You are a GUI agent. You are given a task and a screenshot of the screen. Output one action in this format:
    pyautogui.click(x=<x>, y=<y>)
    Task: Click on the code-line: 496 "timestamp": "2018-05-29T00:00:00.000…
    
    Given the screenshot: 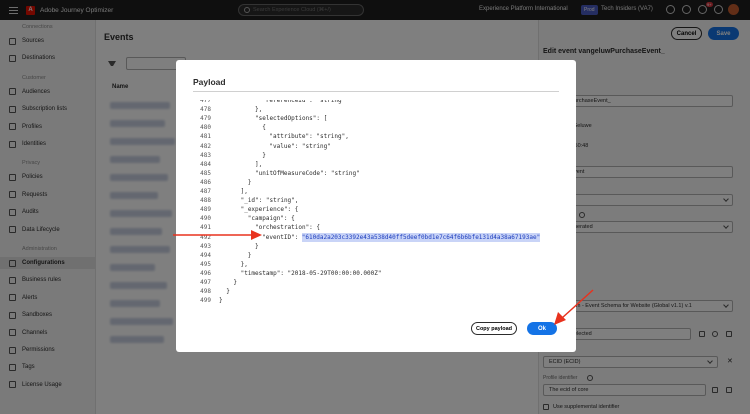 What is the action you would take?
    pyautogui.click(x=376, y=273)
    